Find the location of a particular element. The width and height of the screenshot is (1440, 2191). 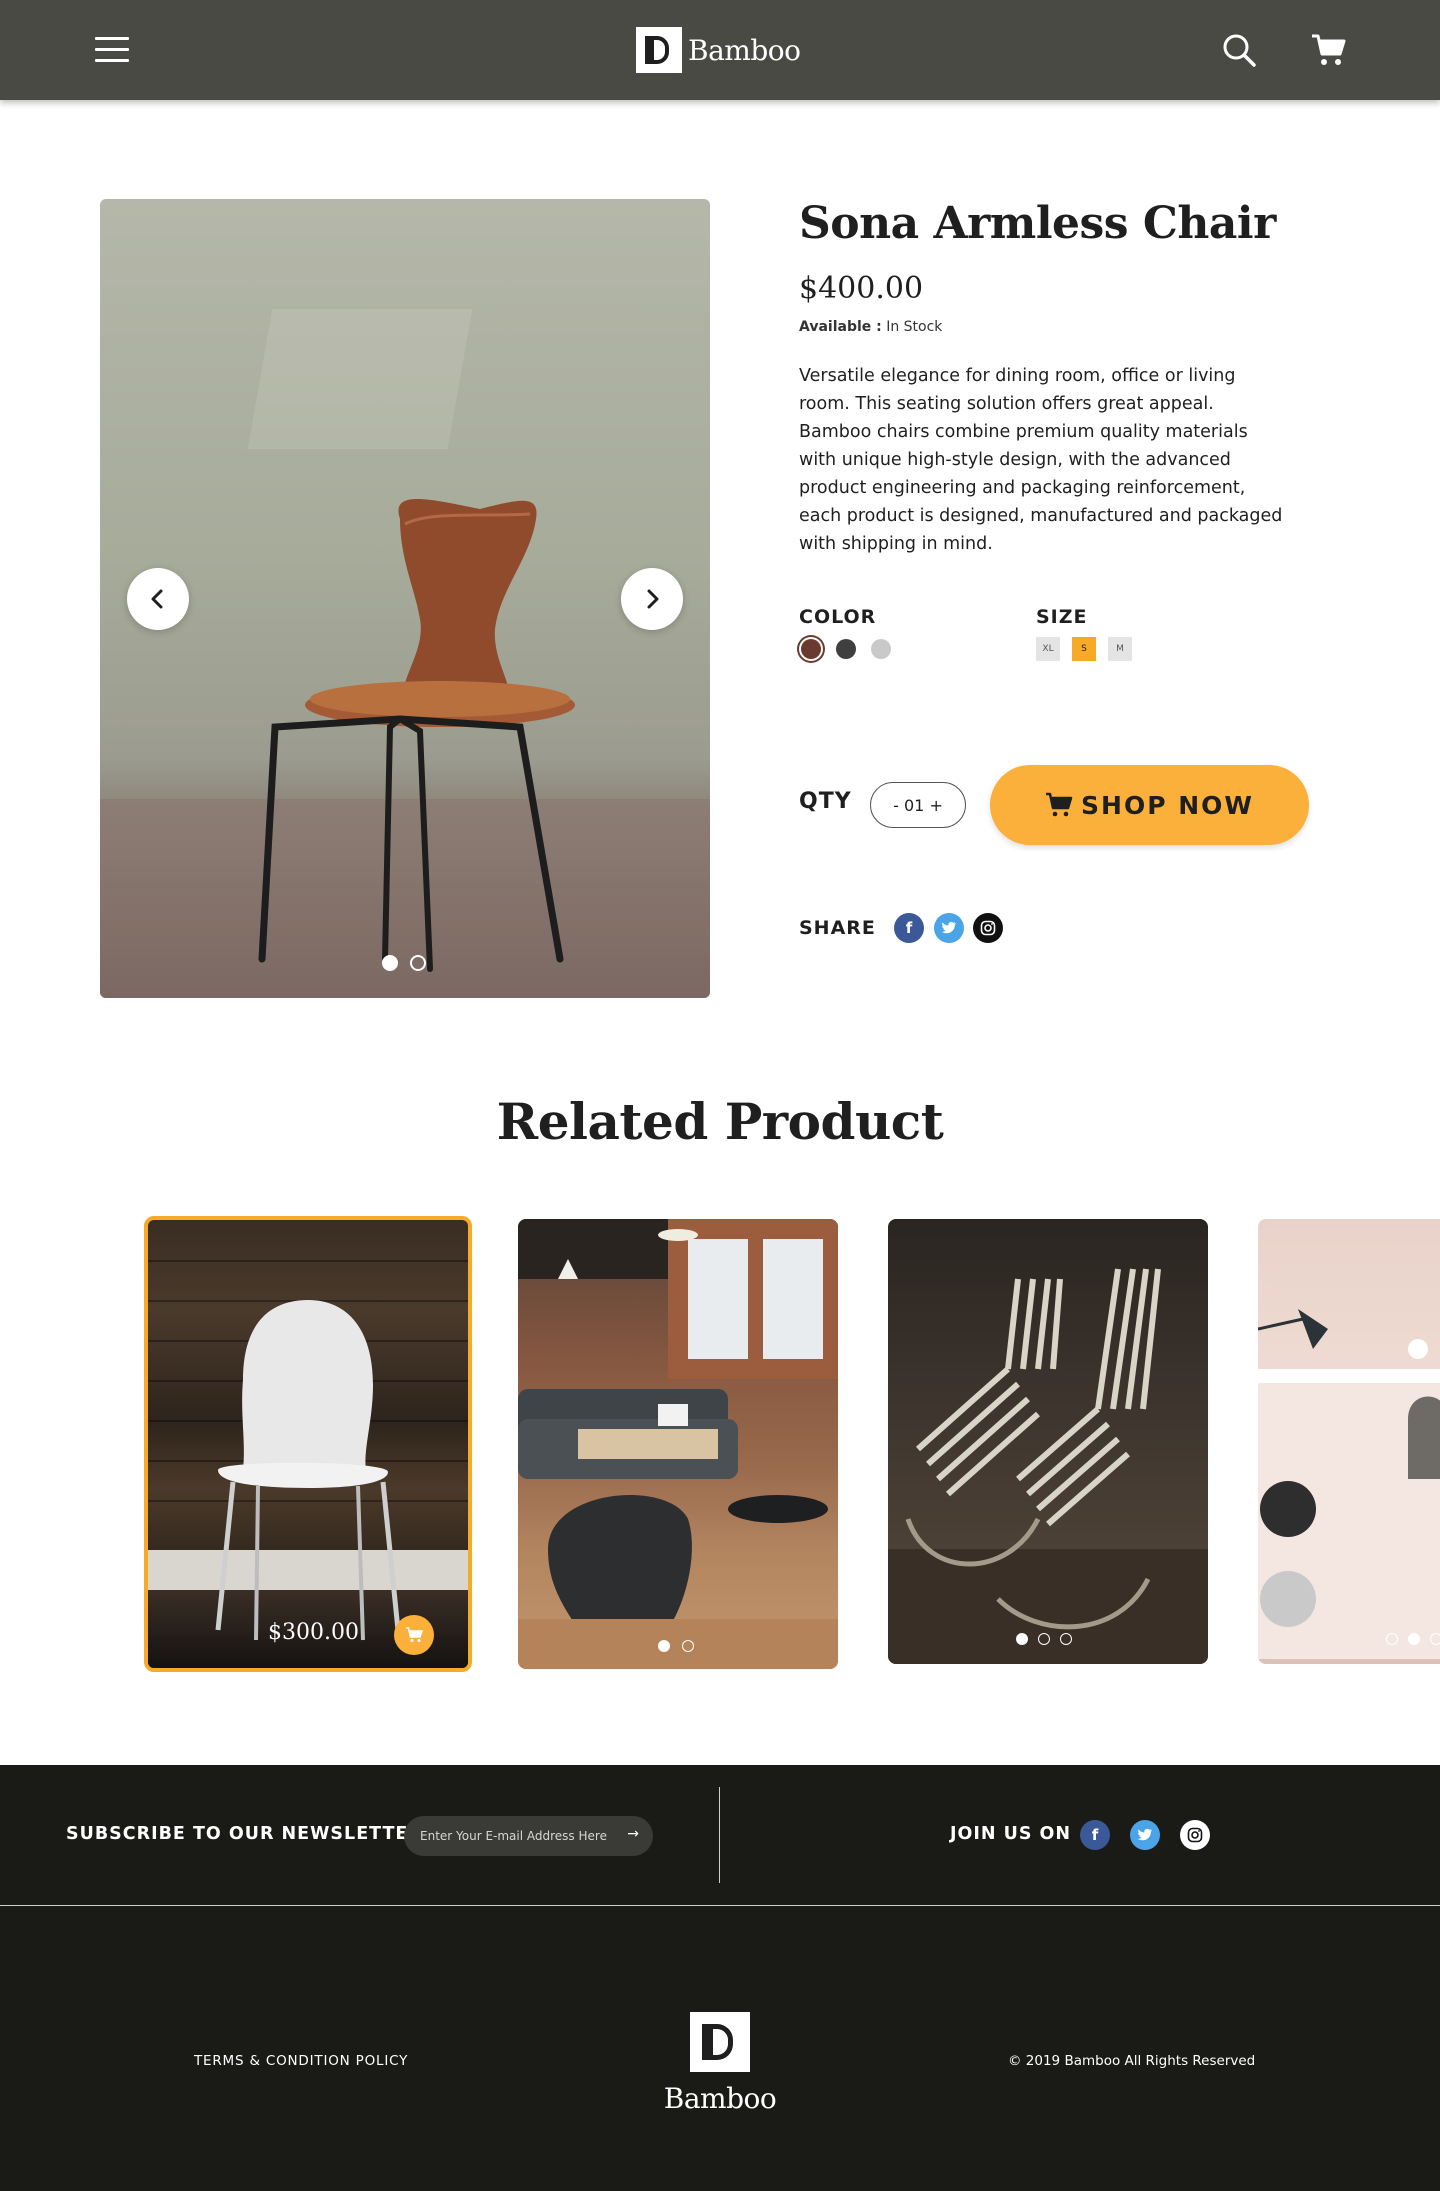

size-option-xl: XL is located at coordinates (1048, 649).